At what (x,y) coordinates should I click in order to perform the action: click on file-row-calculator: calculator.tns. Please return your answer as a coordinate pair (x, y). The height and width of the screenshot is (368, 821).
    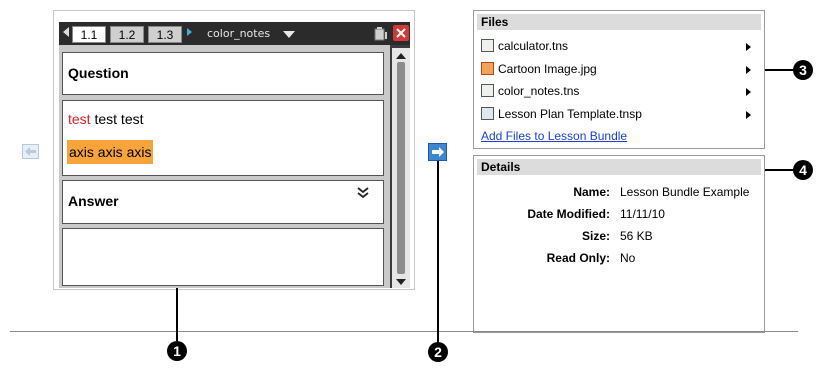
    Looking at the image, I should click on (524, 46).